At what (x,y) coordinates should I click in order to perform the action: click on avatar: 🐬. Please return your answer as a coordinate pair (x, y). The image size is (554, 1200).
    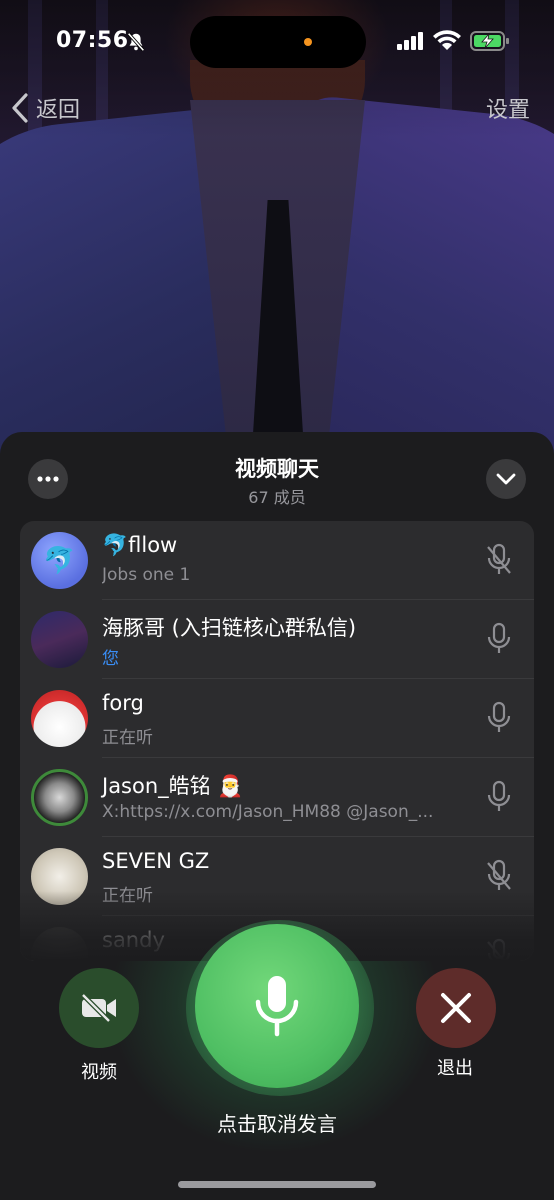
    Looking at the image, I should click on (59, 560).